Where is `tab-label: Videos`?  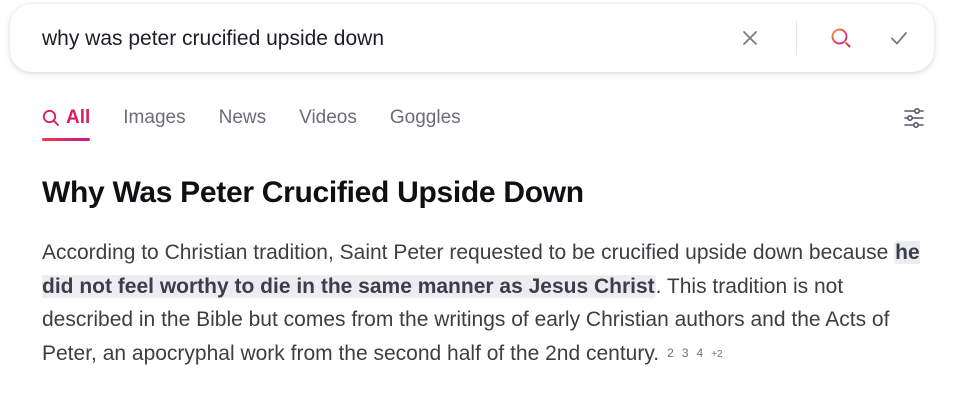 tab-label: Videos is located at coordinates (328, 117).